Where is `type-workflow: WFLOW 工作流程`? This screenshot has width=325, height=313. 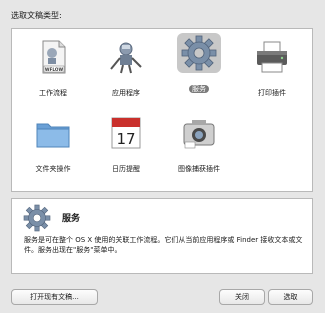 type-workflow: WFLOW 工作流程 is located at coordinates (53, 71).